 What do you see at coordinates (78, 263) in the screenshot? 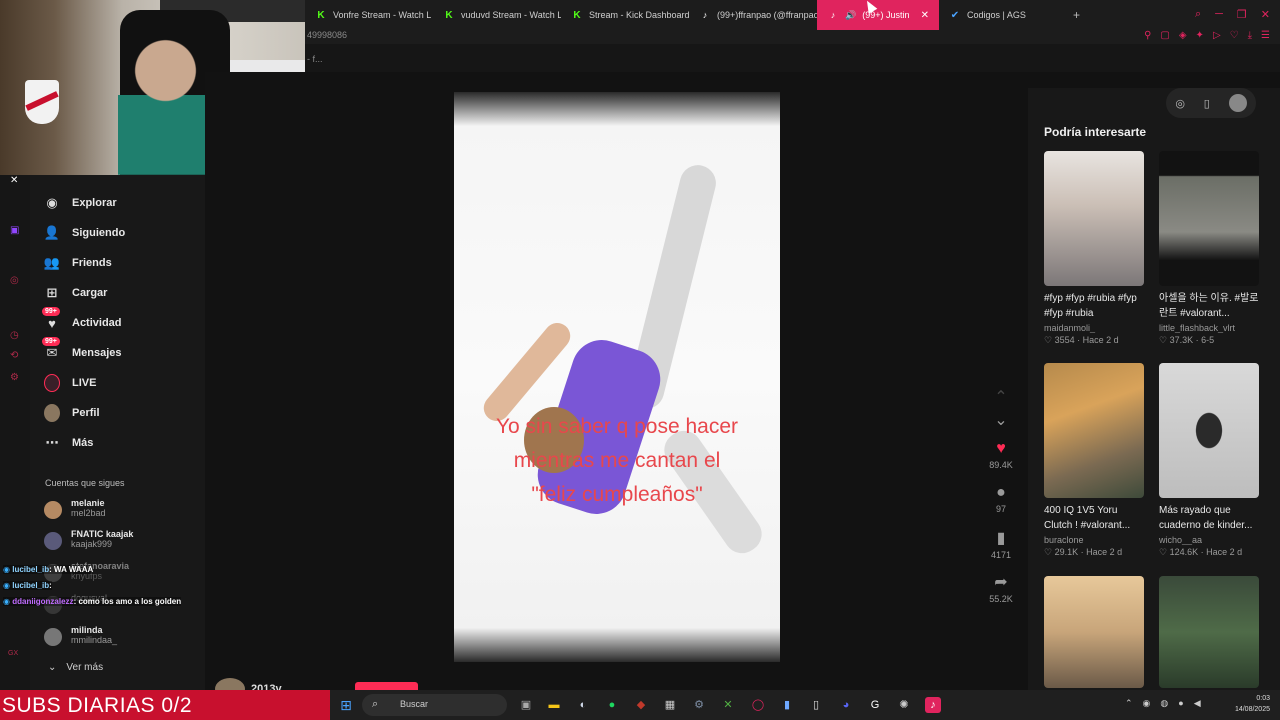
I see `nav-friends: 👥 Friends` at bounding box center [78, 263].